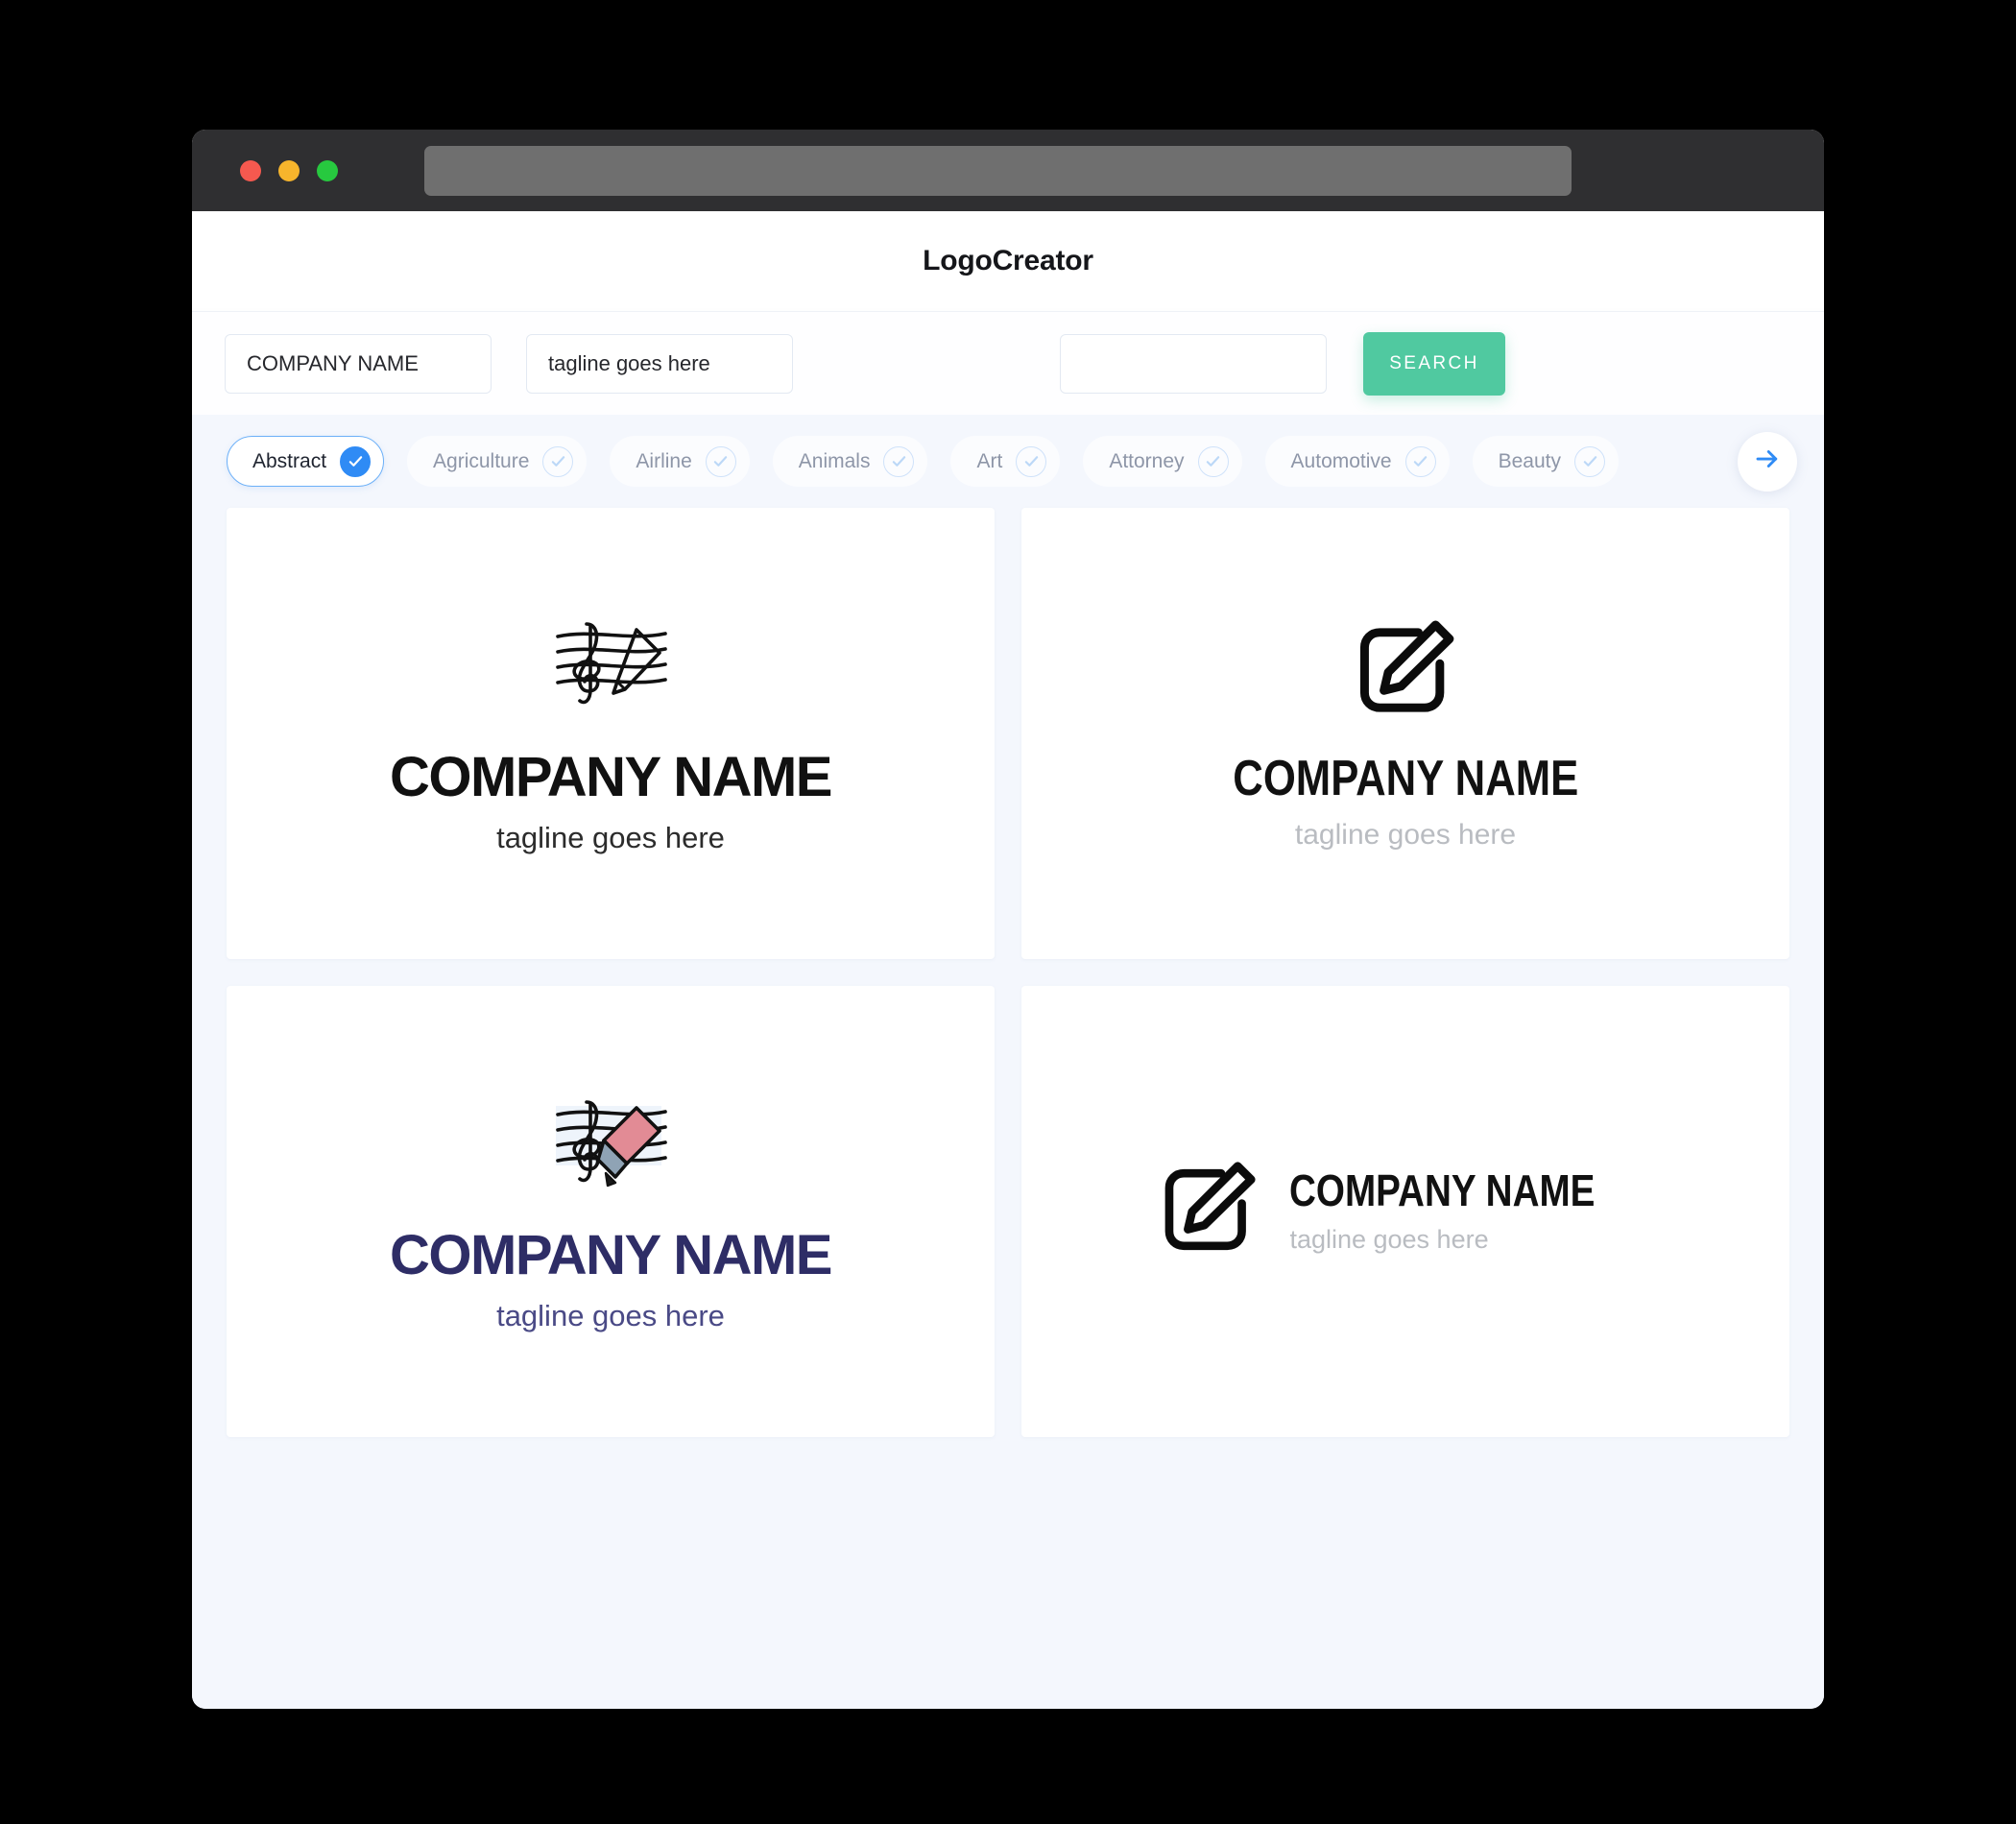 The image size is (2016, 1824). I want to click on category-chip-airline: Airline, so click(680, 461).